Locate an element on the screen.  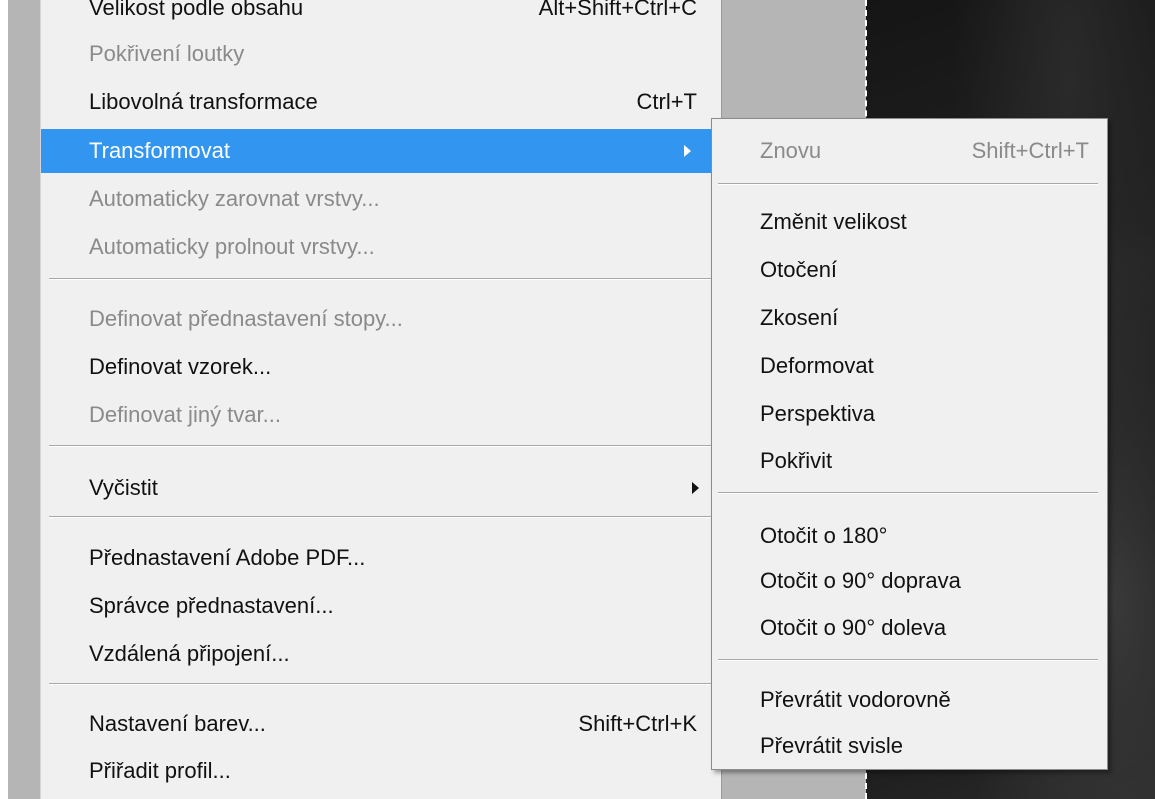
submenu-item-label: Otočit o 180° is located at coordinates (824, 535).